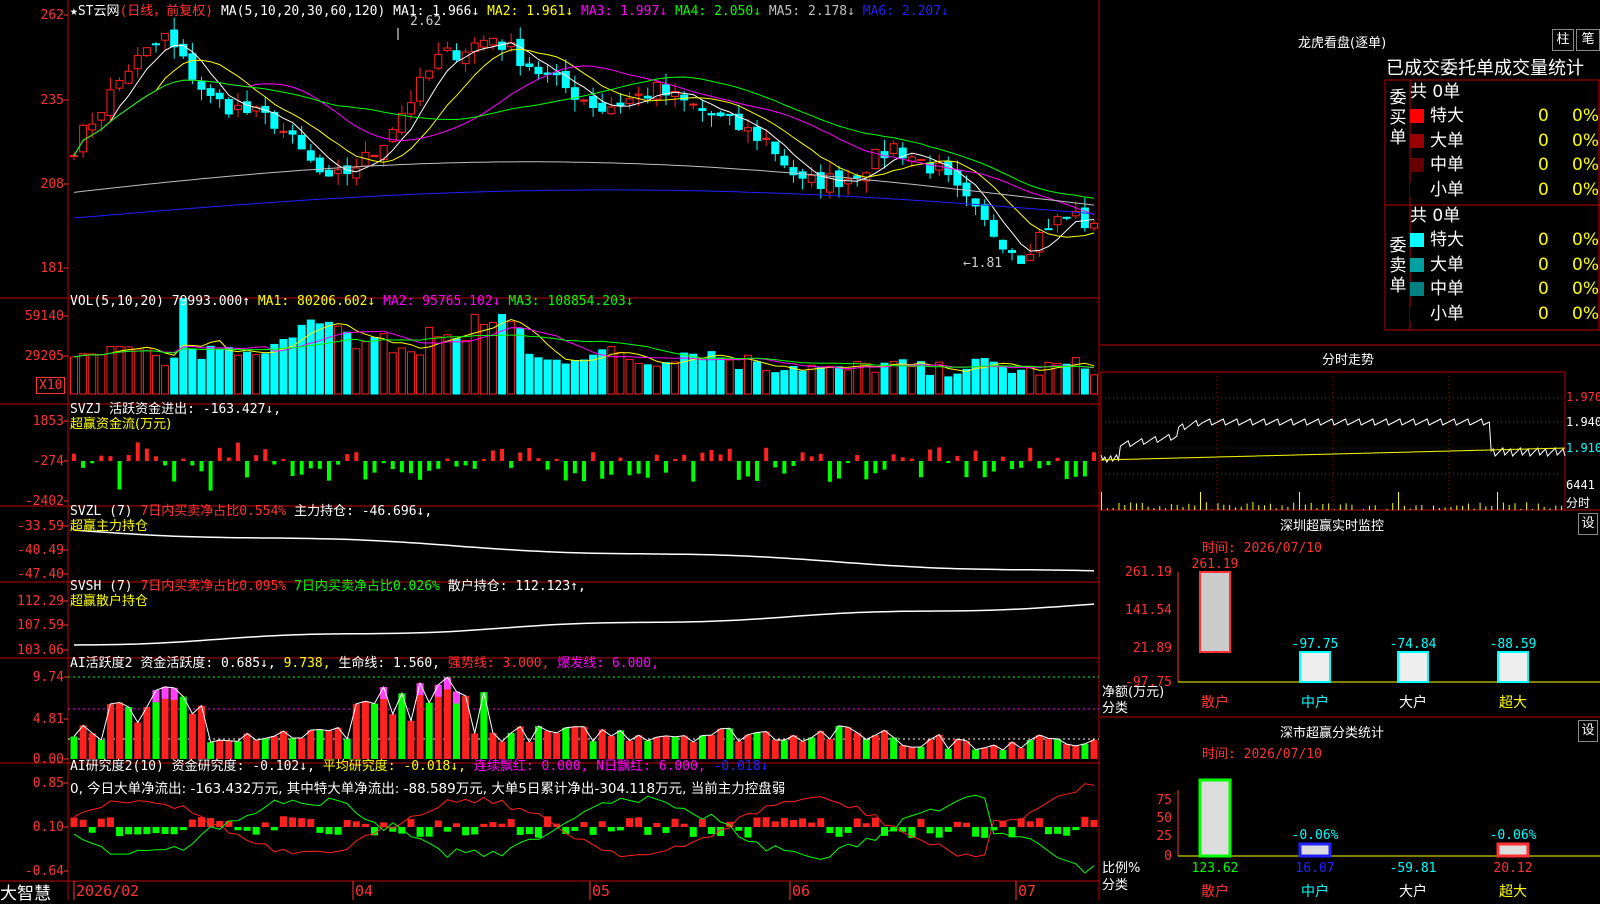 The width and height of the screenshot is (1600, 904). Describe the element at coordinates (1315, 891) in the screenshot. I see `sz-class-category: 中户` at that location.